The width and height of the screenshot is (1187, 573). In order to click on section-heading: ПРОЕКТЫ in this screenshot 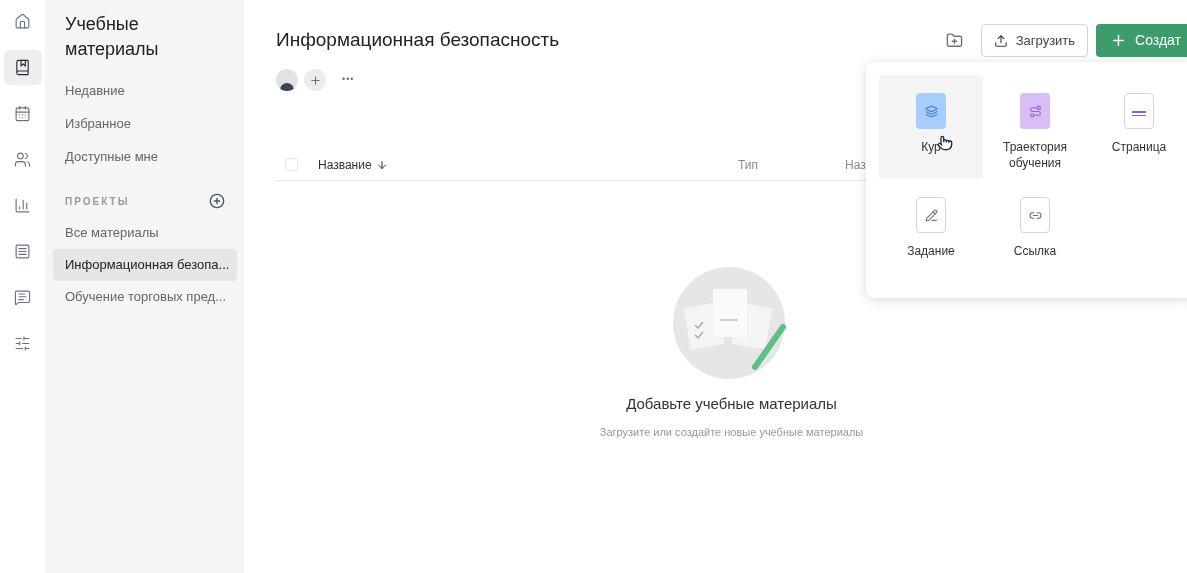, I will do `click(97, 201)`.